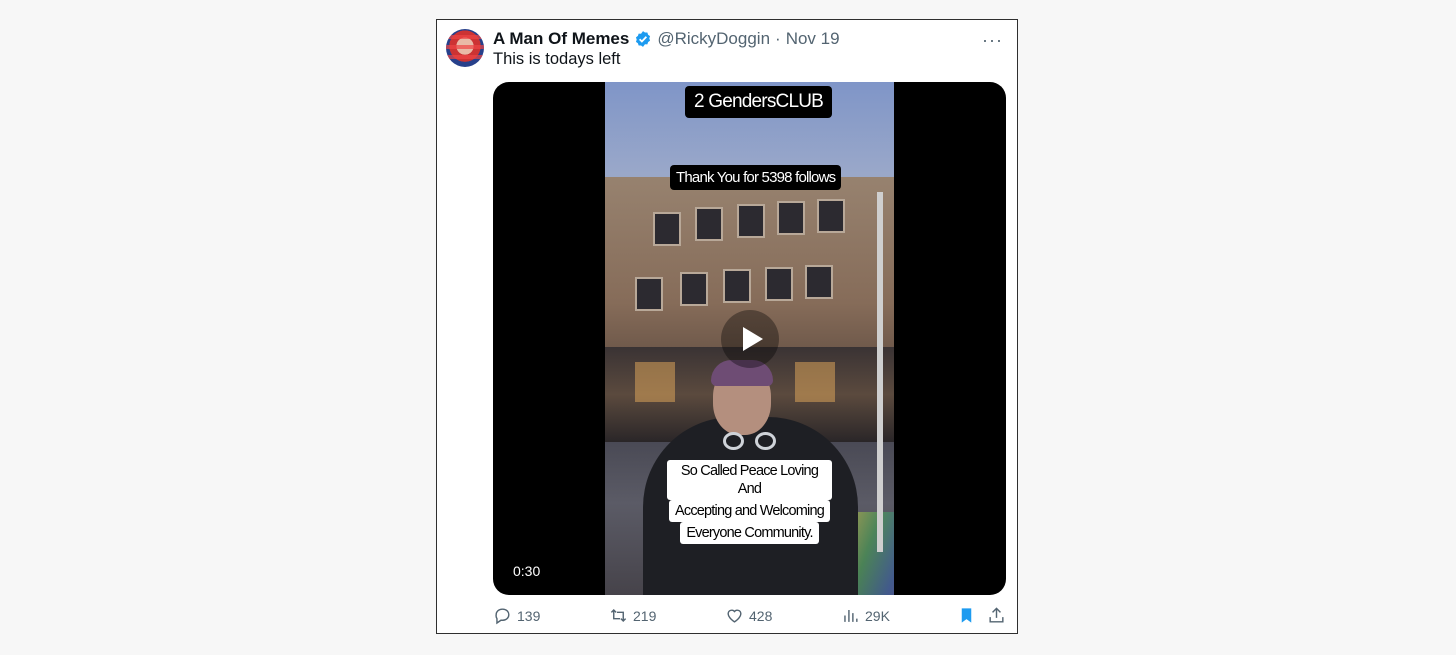 Image resolution: width=1456 pixels, height=655 pixels. Describe the element at coordinates (632, 615) in the screenshot. I see `retweet-button: 219` at that location.